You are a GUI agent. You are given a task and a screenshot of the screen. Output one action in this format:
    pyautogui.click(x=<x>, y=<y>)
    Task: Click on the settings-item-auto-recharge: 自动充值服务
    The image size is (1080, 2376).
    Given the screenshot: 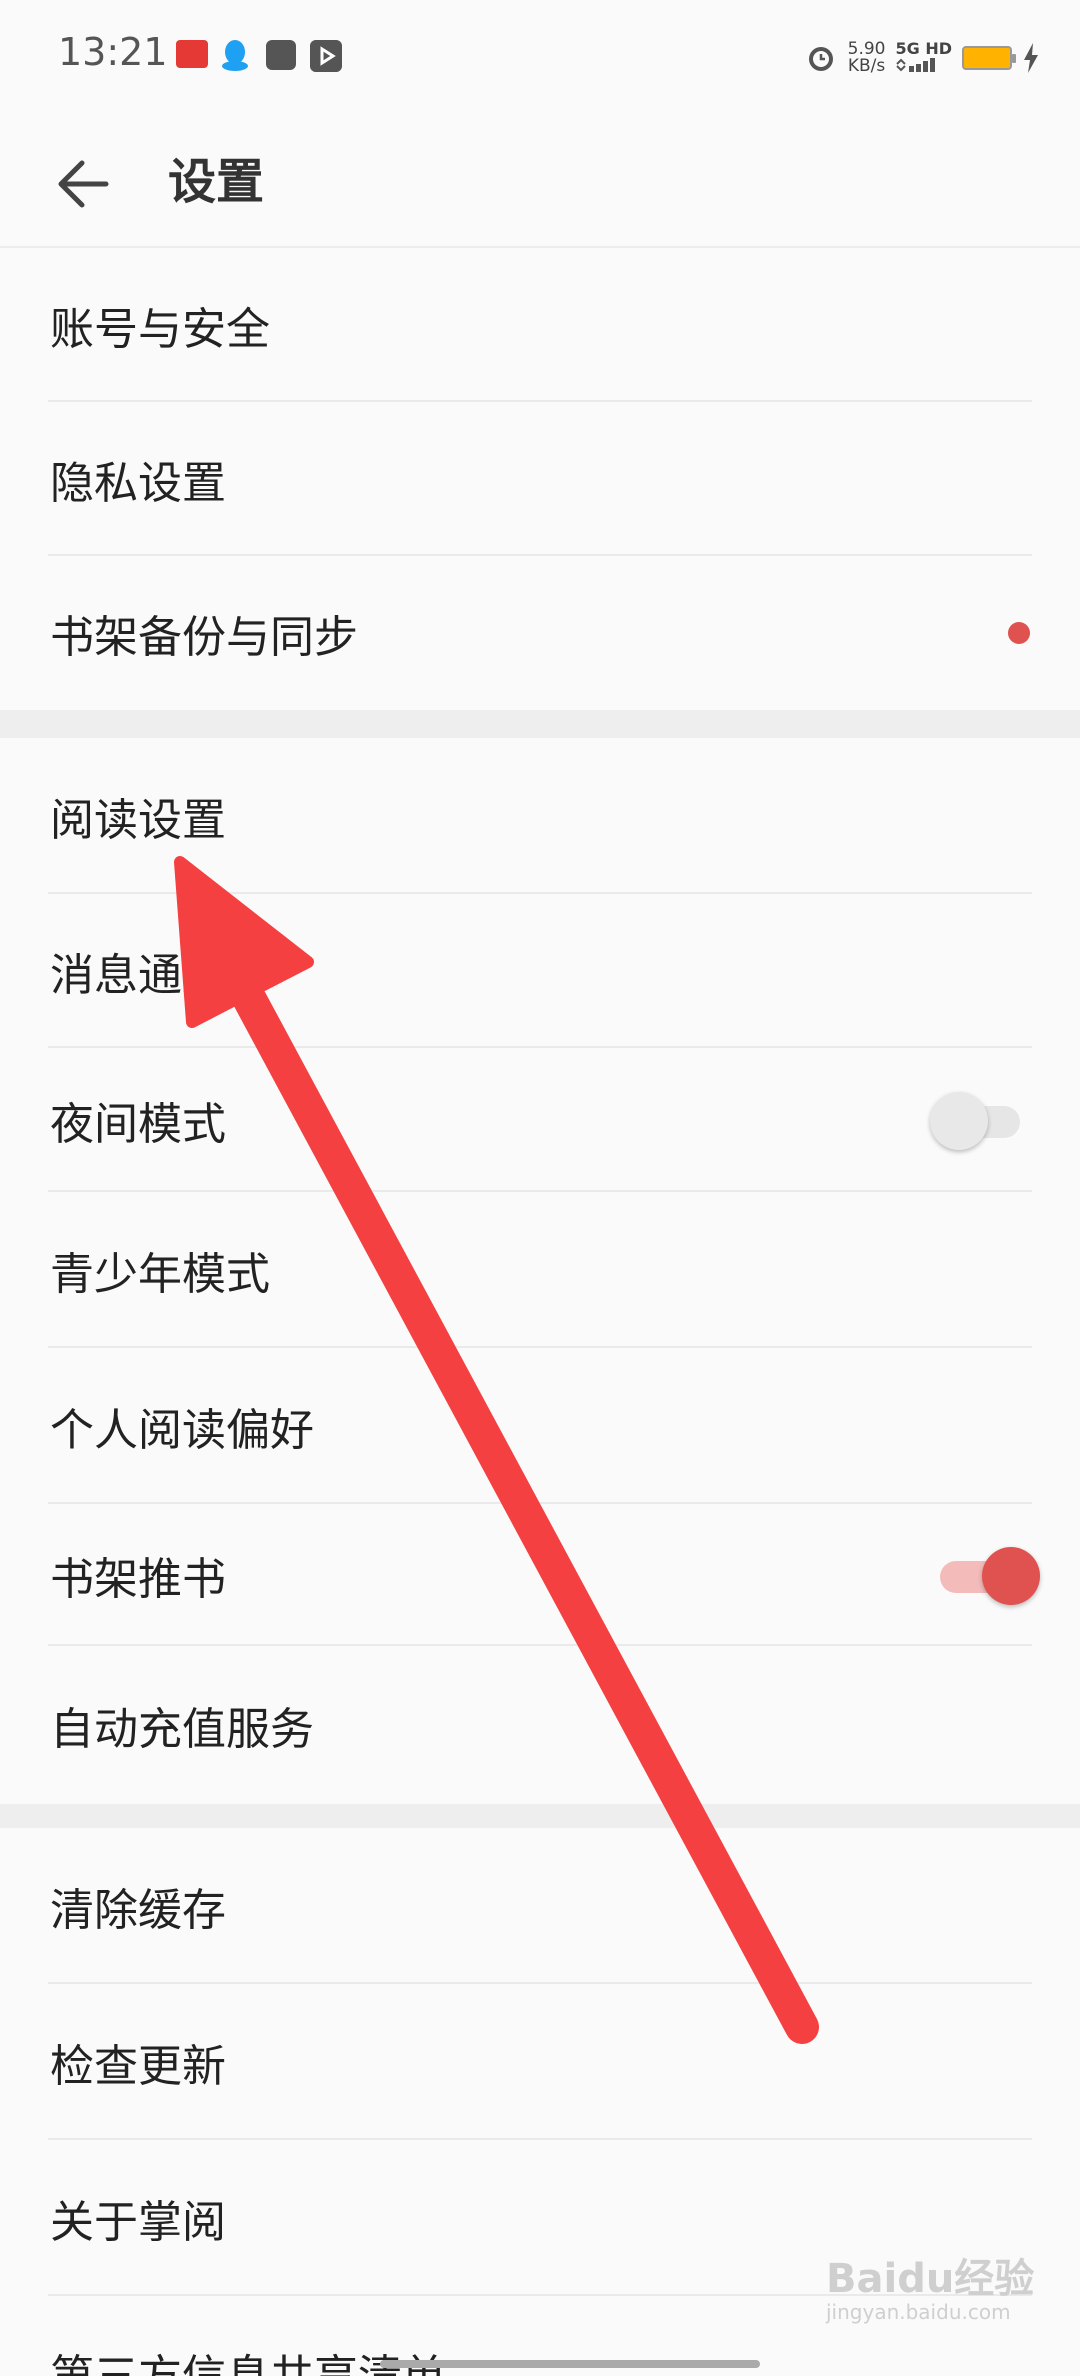 What is the action you would take?
    pyautogui.click(x=540, y=1725)
    